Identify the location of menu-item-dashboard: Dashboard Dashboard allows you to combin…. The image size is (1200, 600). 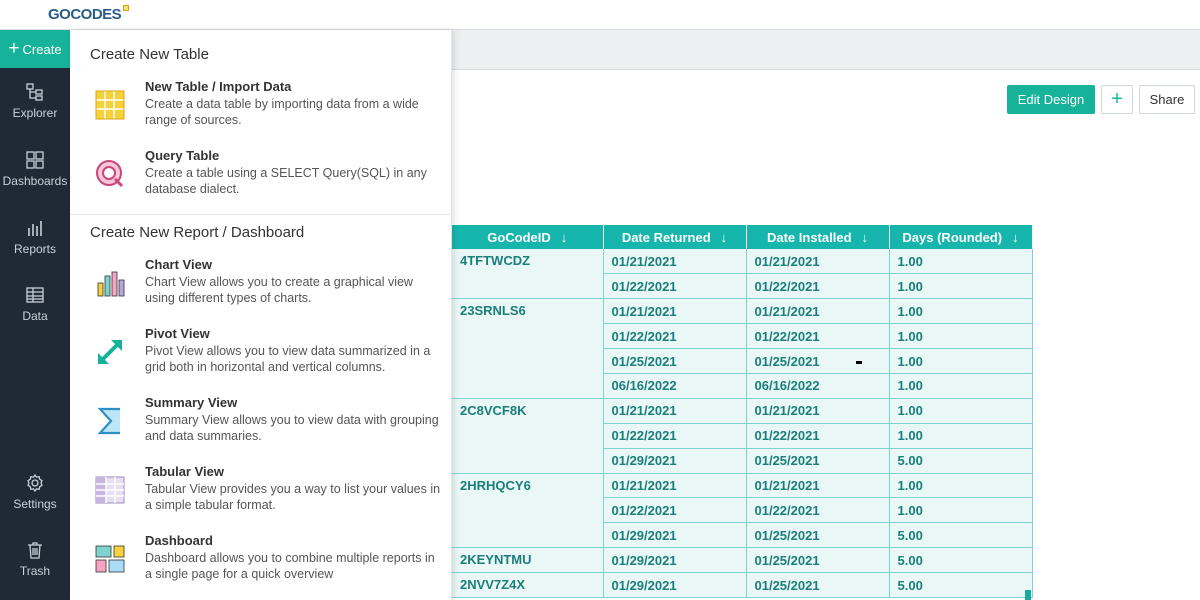
(261, 564).